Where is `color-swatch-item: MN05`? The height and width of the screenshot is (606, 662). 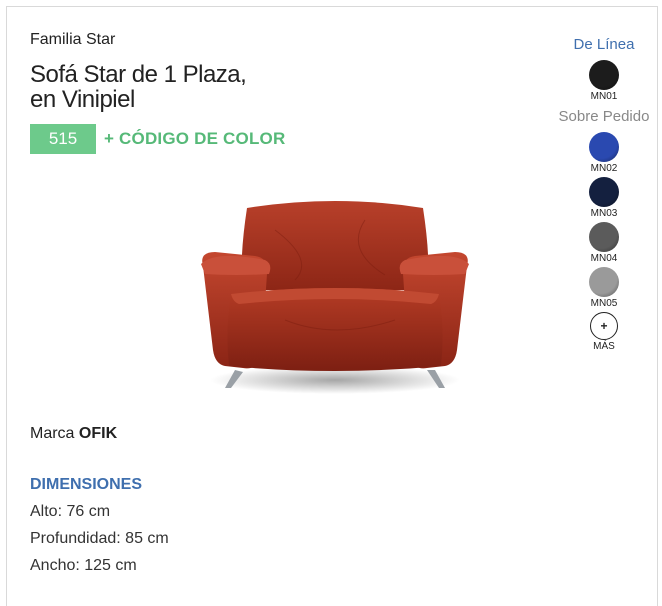
color-swatch-item: MN05 is located at coordinates (604, 288).